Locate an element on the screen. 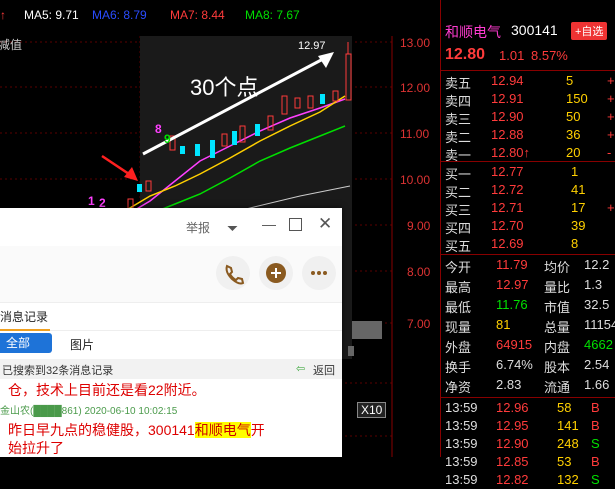 The image size is (615, 489). stat-value: 11.79 is located at coordinates (512, 264).